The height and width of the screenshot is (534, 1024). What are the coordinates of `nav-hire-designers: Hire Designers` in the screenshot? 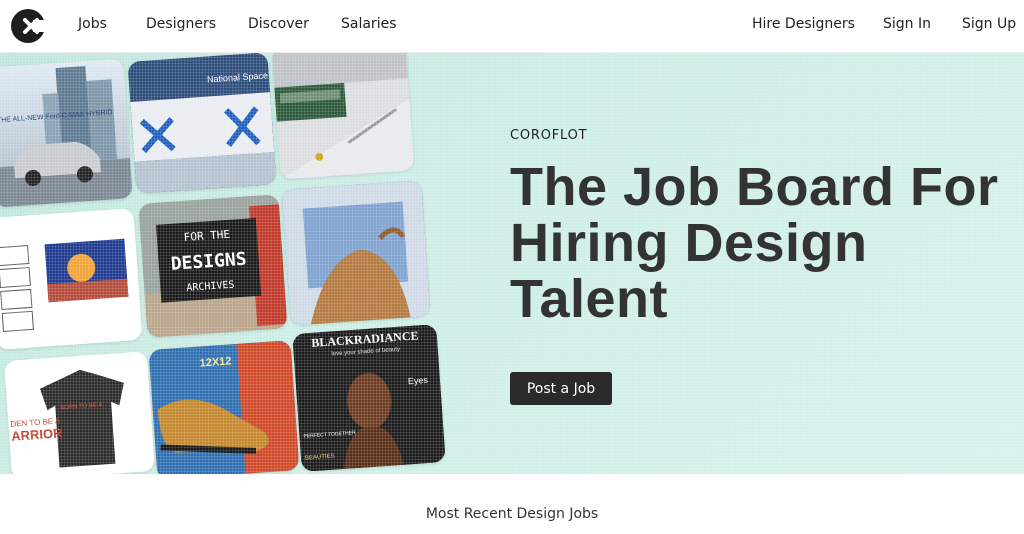 It's located at (803, 24).